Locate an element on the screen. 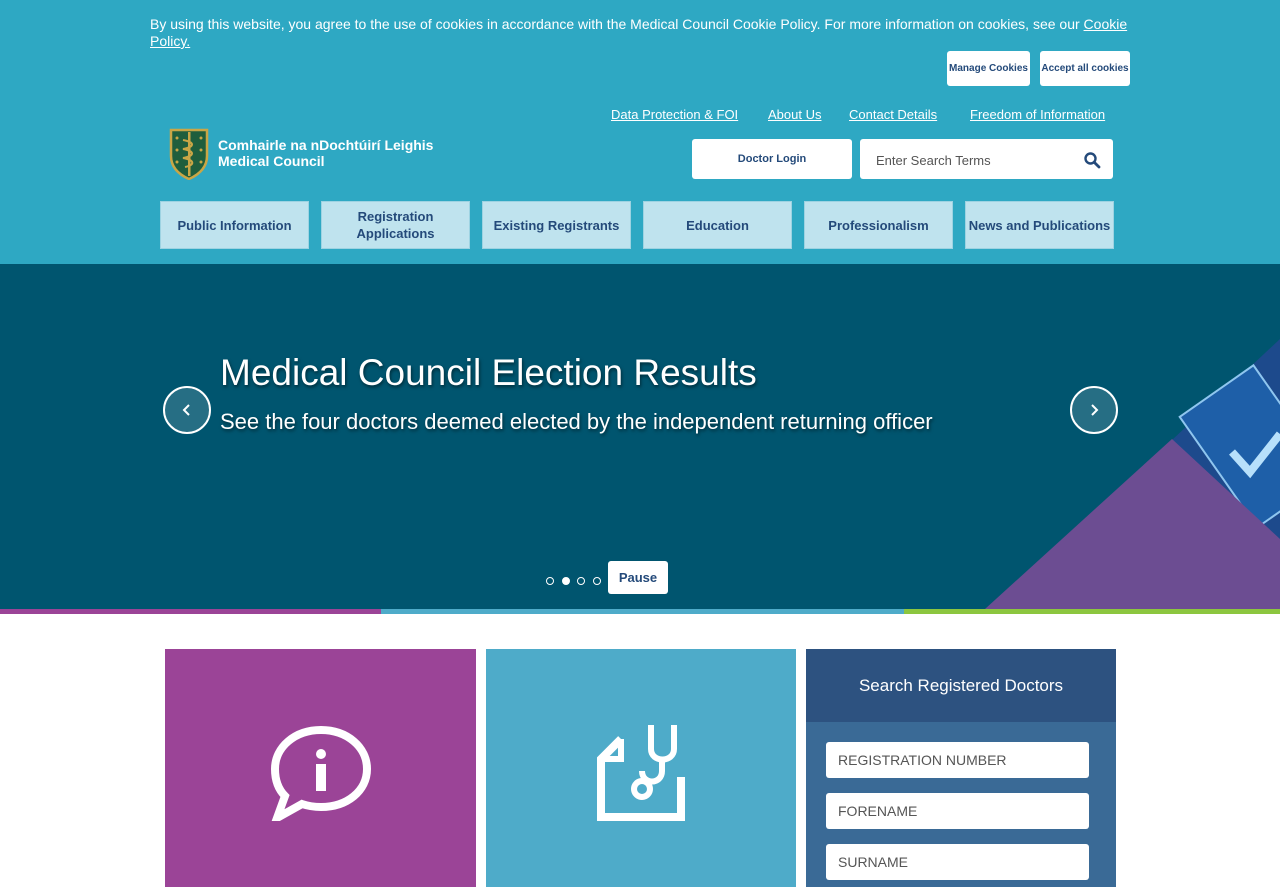  site-search is located at coordinates (986, 160).